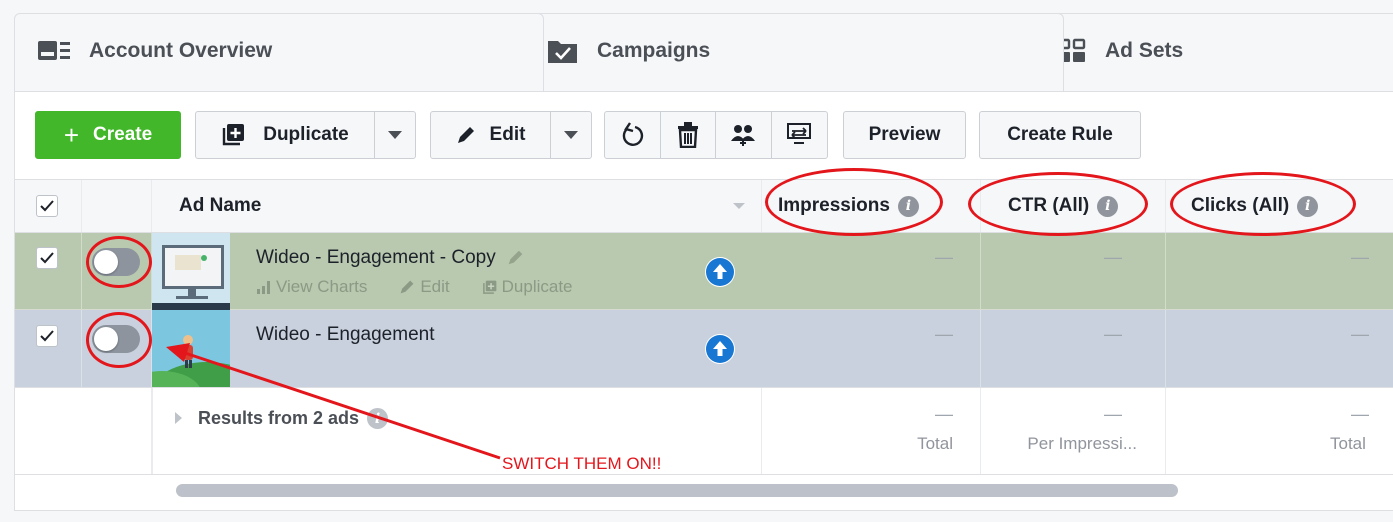  What do you see at coordinates (582, 463) in the screenshot?
I see `annotation-text: SWITCH THEM ON!!` at bounding box center [582, 463].